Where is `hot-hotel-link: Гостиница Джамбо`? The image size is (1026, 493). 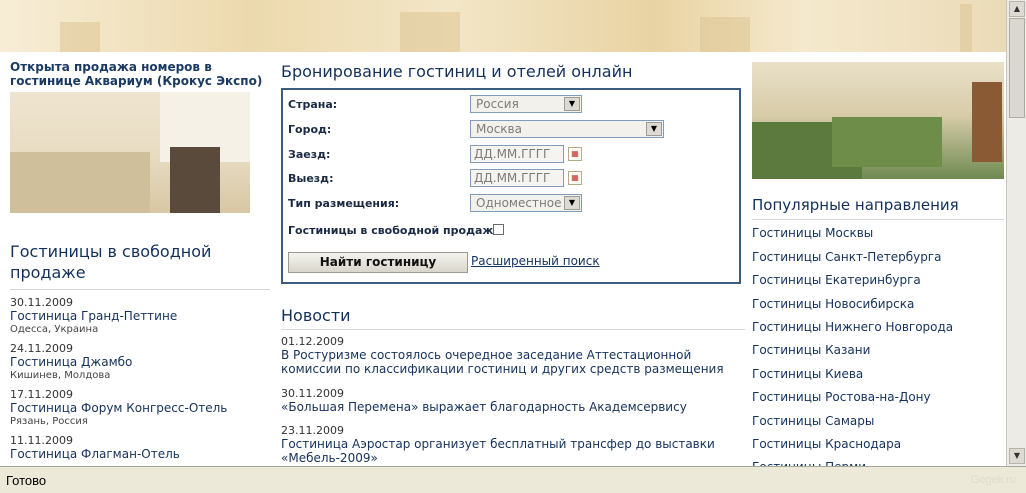
hot-hotel-link: Гостиница Джамбо is located at coordinates (141, 362).